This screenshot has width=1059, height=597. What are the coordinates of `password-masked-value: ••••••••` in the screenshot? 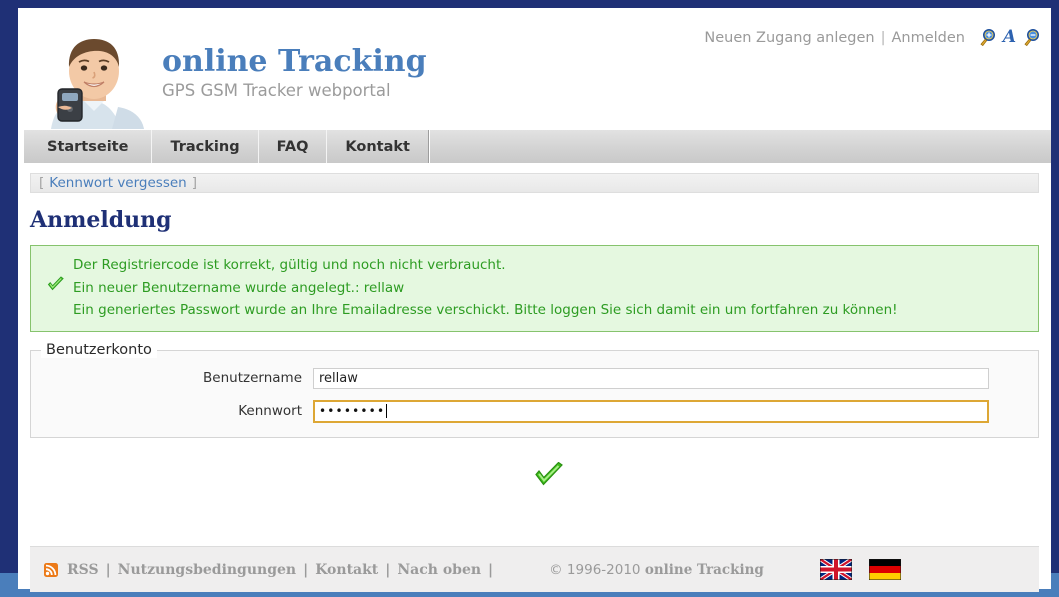 It's located at (352, 411).